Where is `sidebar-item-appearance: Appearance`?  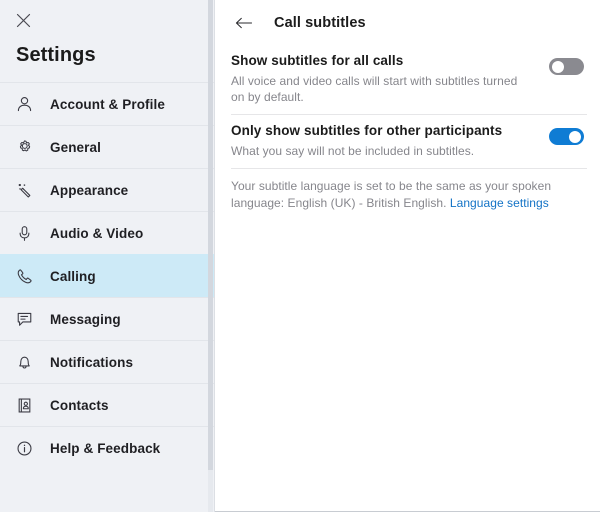
sidebar-item-appearance: Appearance is located at coordinates (107, 189).